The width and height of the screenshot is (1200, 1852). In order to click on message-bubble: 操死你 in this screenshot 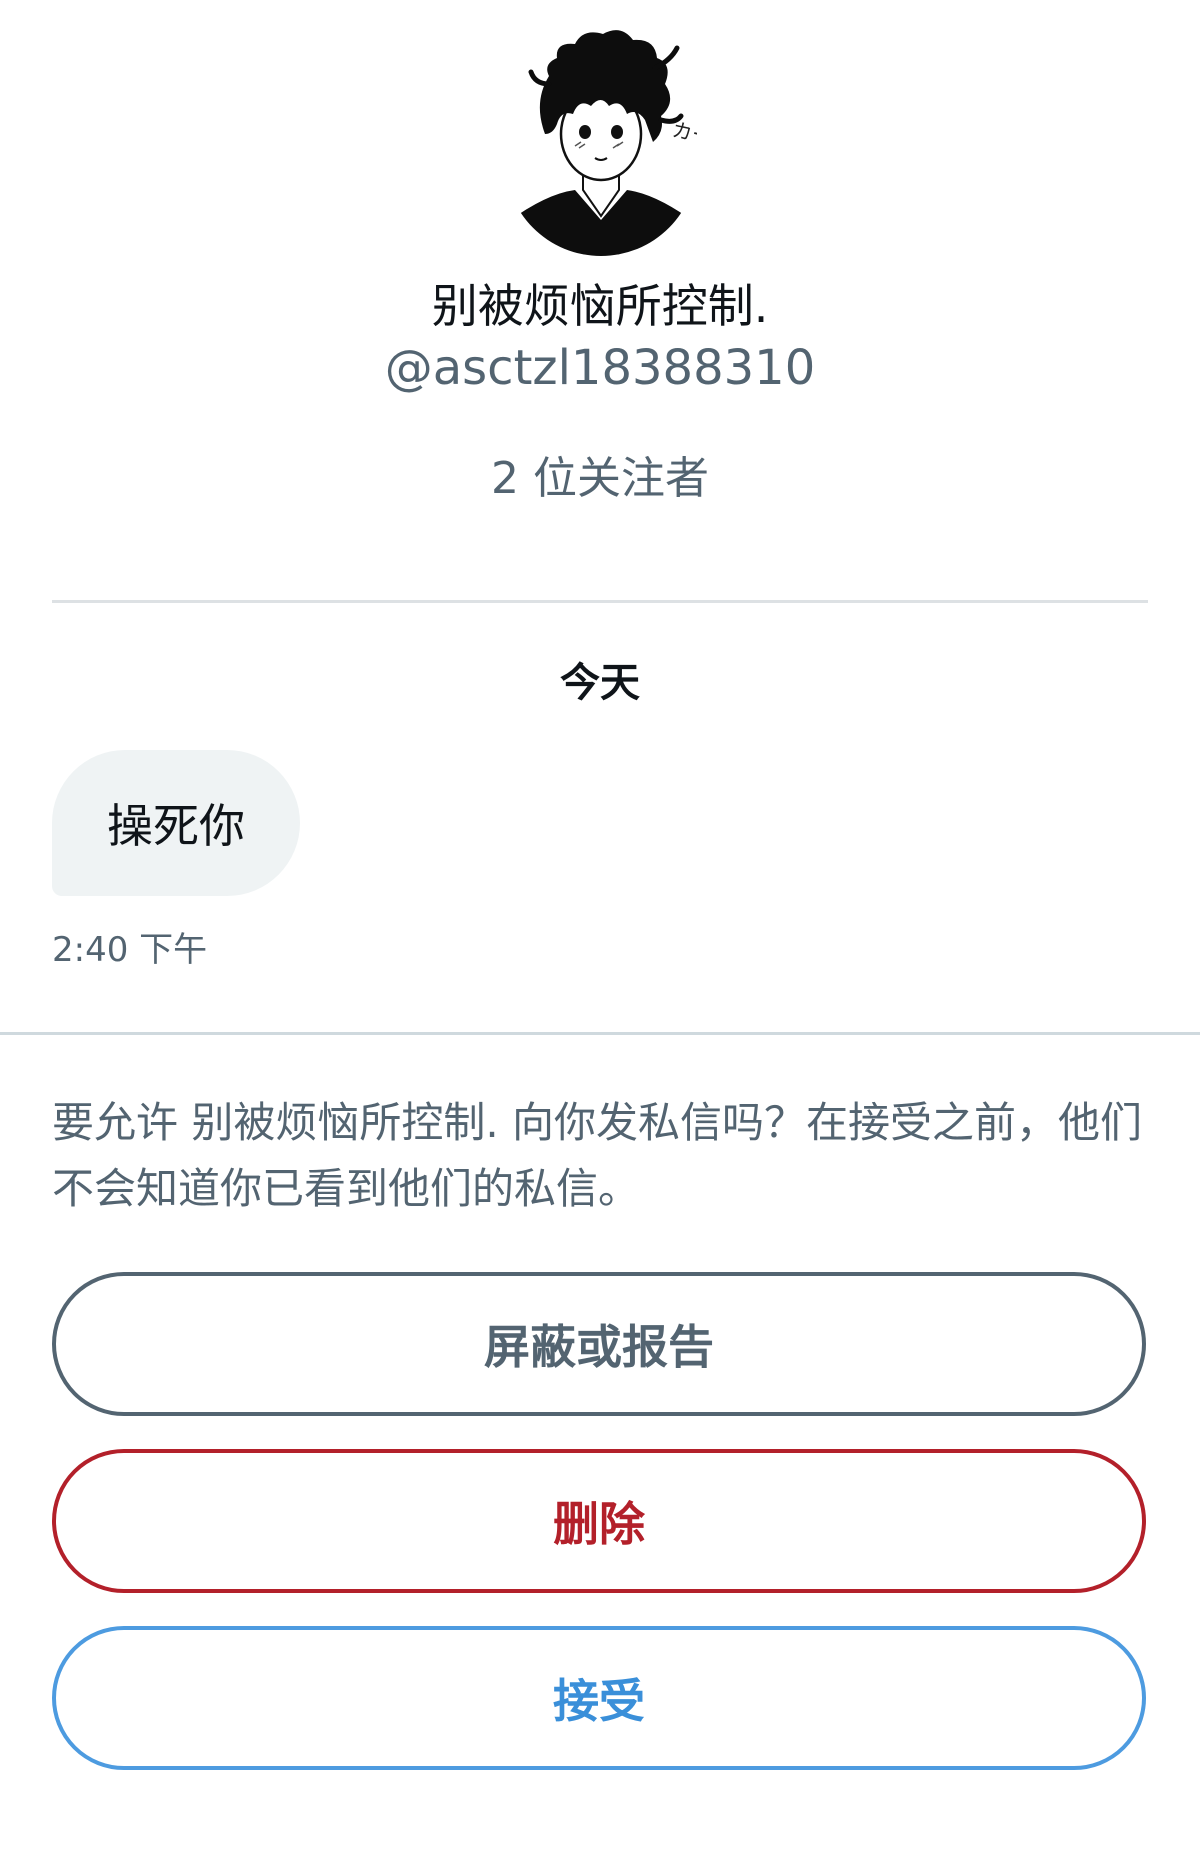, I will do `click(176, 823)`.